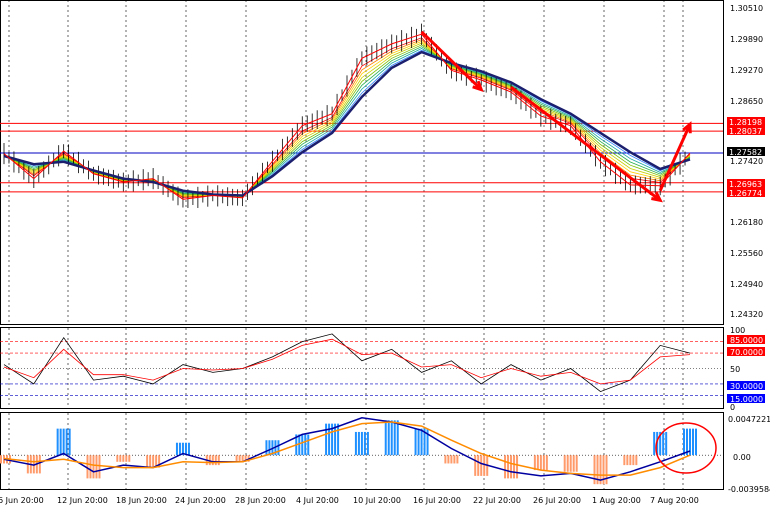 The height and width of the screenshot is (514, 770). Describe the element at coordinates (745, 152) in the screenshot. I see `level-tag-current: 1.27582` at that location.